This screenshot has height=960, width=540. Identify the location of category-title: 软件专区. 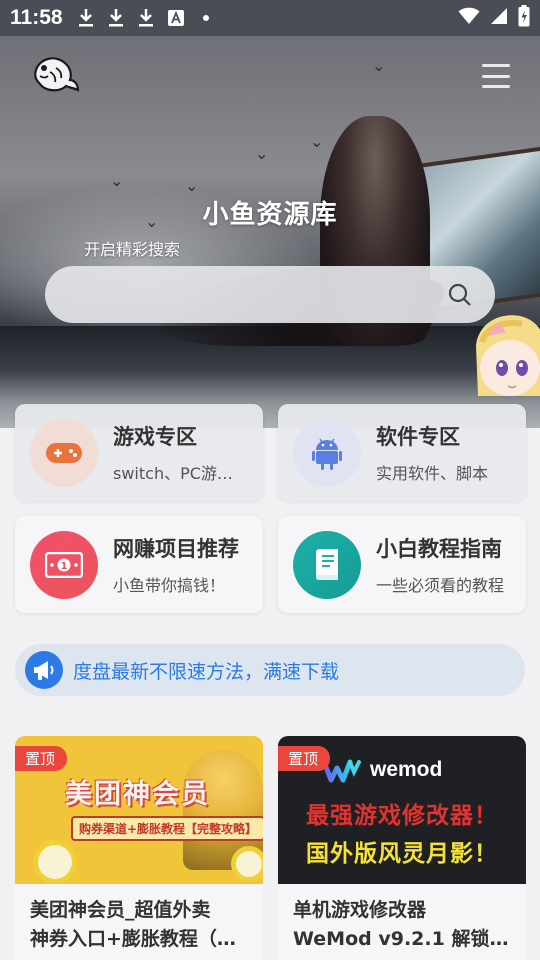
(418, 436).